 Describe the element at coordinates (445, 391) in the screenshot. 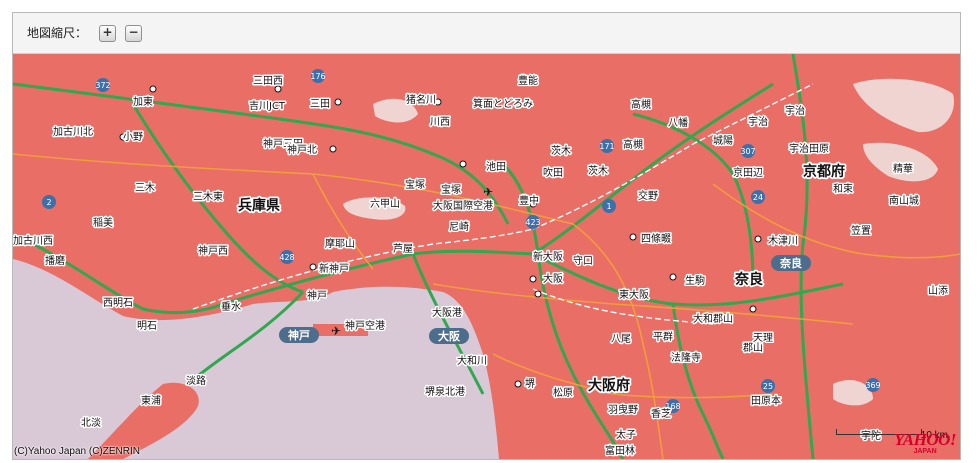

I see `place-label: 堺泉北港` at that location.